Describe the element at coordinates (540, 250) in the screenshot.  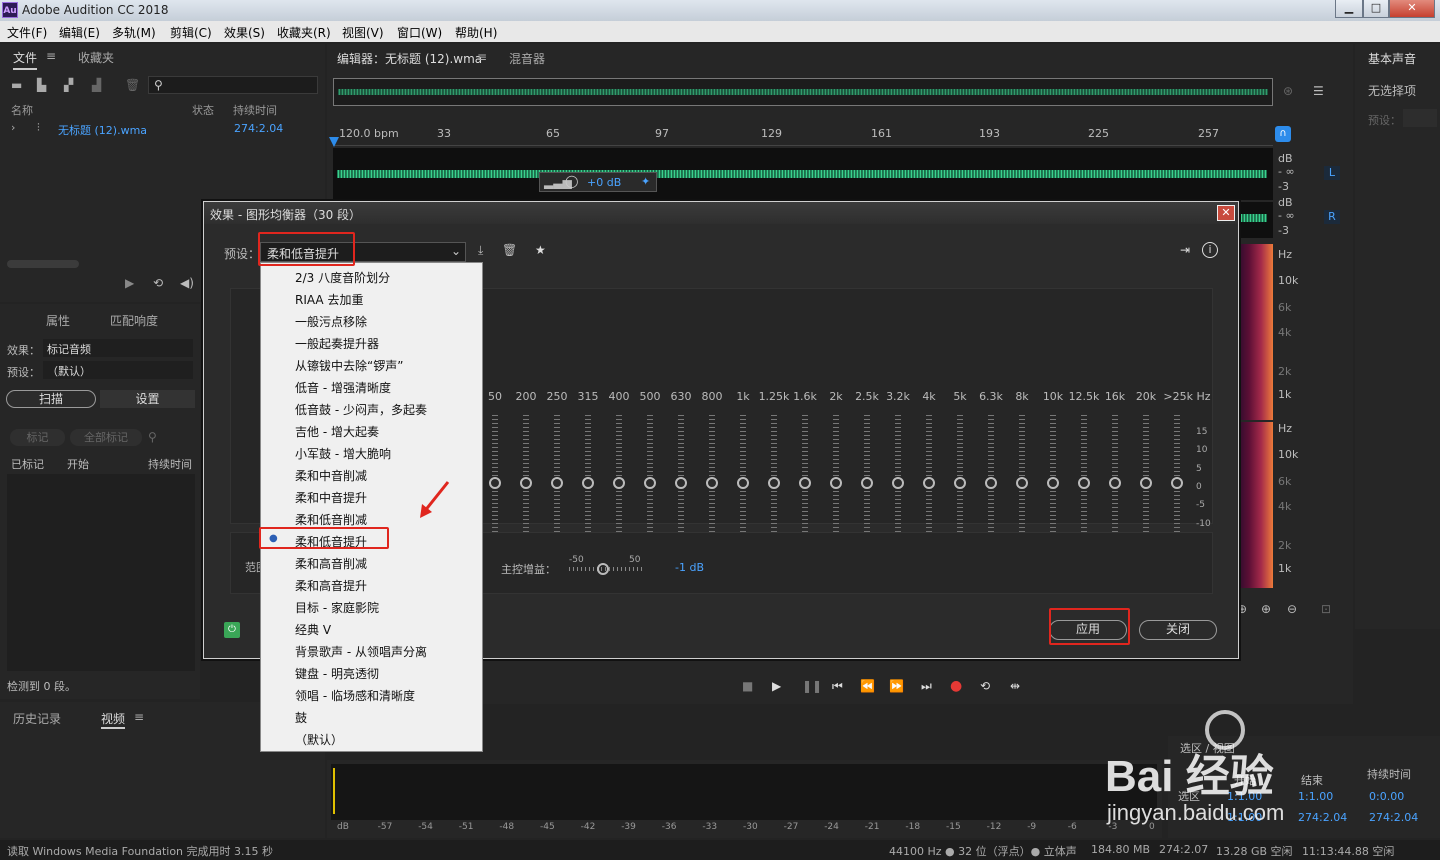
I see `favorite-star-icon: ★` at that location.